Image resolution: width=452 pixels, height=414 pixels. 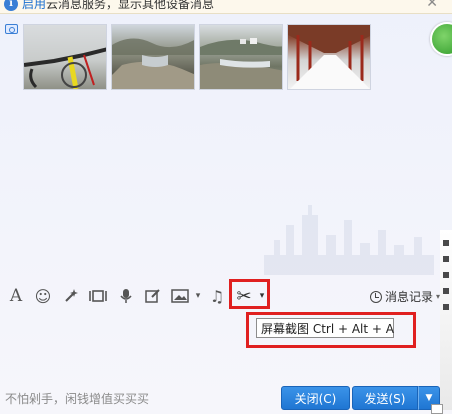 What do you see at coordinates (226, 7) in the screenshot?
I see `notice-bar: i 启用 云消息服务，显示其他设备消息 ✕` at bounding box center [226, 7].